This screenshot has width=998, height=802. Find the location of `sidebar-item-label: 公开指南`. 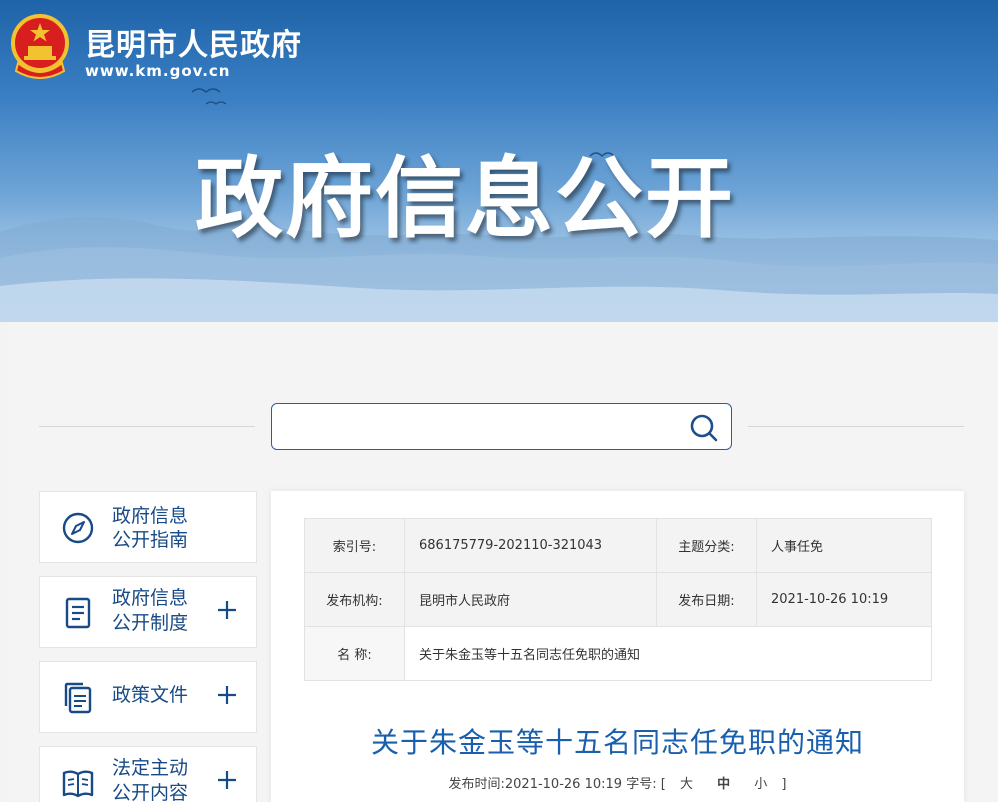

sidebar-item-label: 公开指南 is located at coordinates (150, 540).